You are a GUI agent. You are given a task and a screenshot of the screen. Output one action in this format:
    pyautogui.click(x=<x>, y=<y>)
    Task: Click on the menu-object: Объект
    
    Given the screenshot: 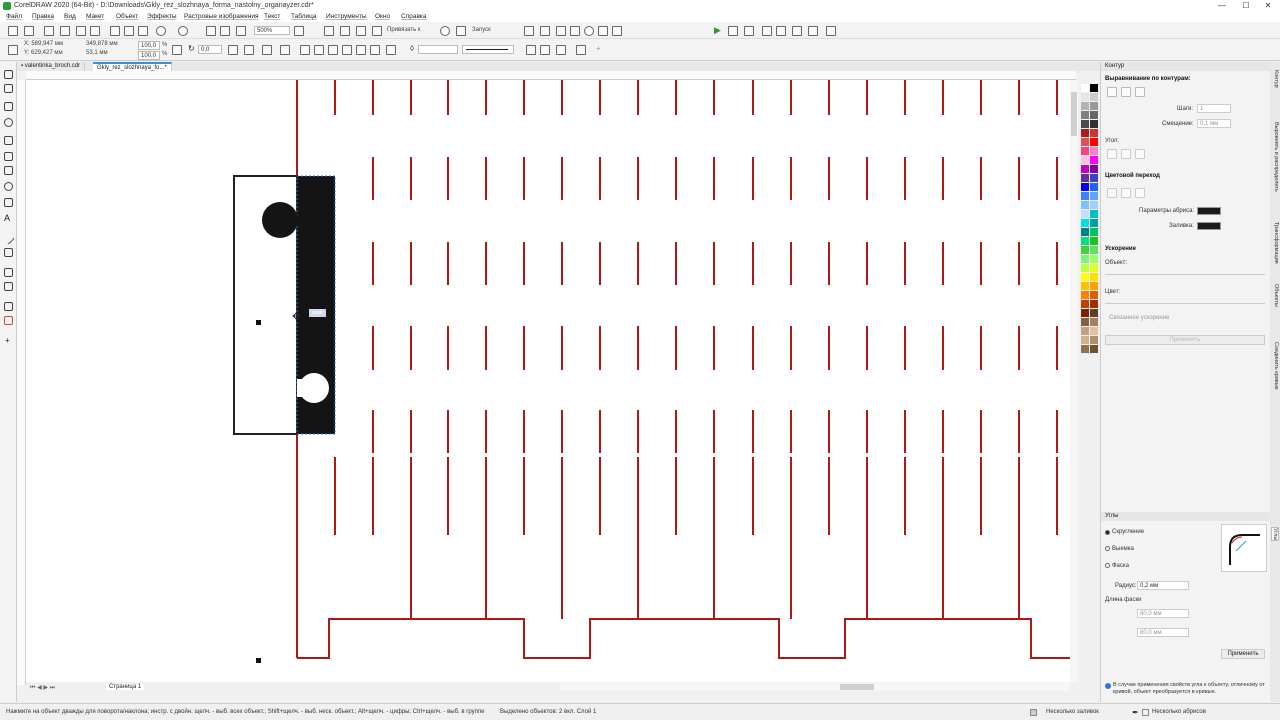 What is the action you would take?
    pyautogui.click(x=127, y=16)
    